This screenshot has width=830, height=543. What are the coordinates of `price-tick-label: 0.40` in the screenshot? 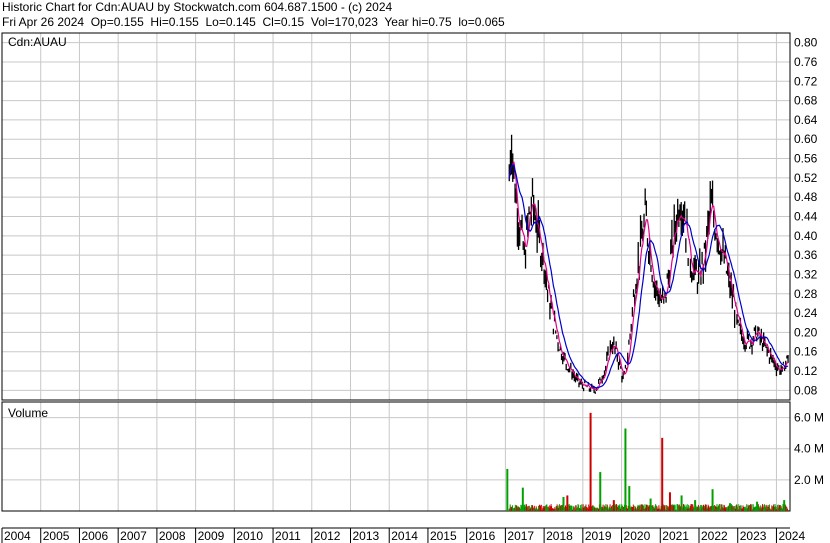 It's located at (806, 236).